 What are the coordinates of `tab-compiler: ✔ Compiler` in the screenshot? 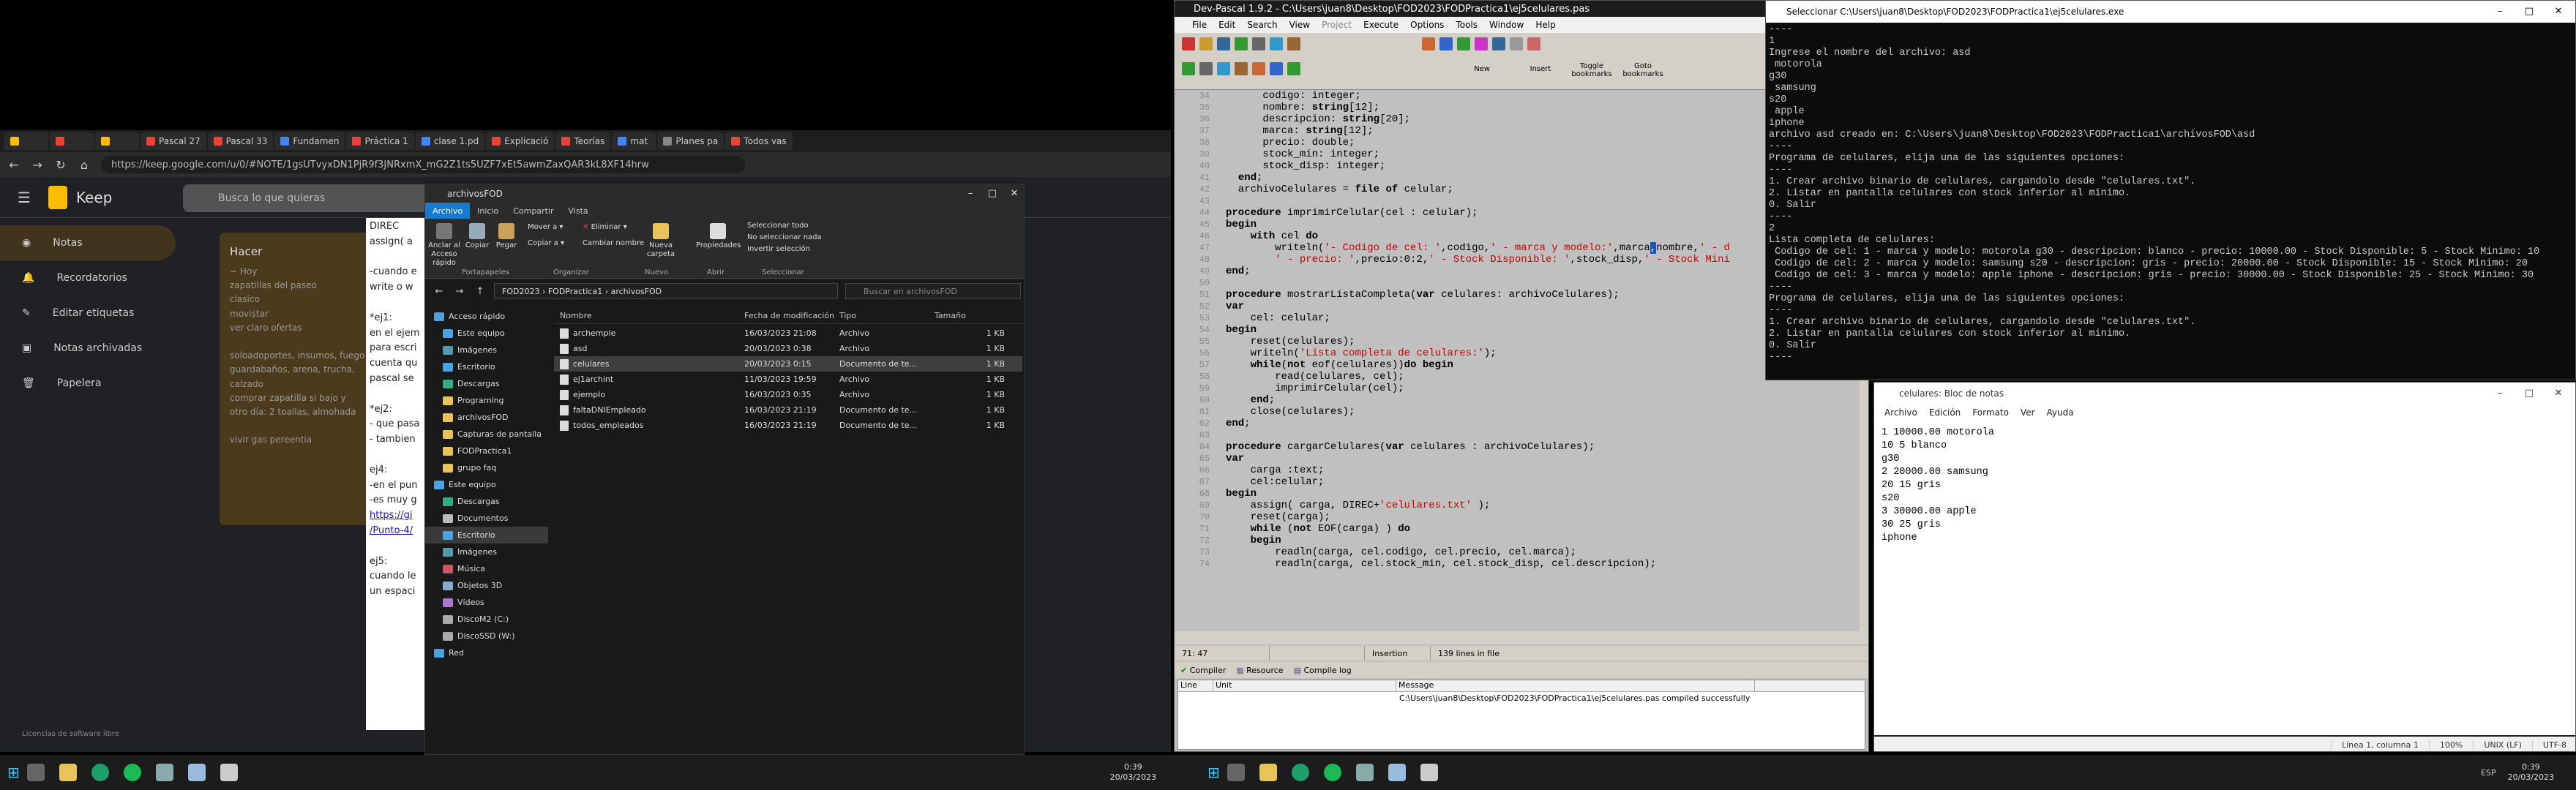 It's located at (1203, 670).